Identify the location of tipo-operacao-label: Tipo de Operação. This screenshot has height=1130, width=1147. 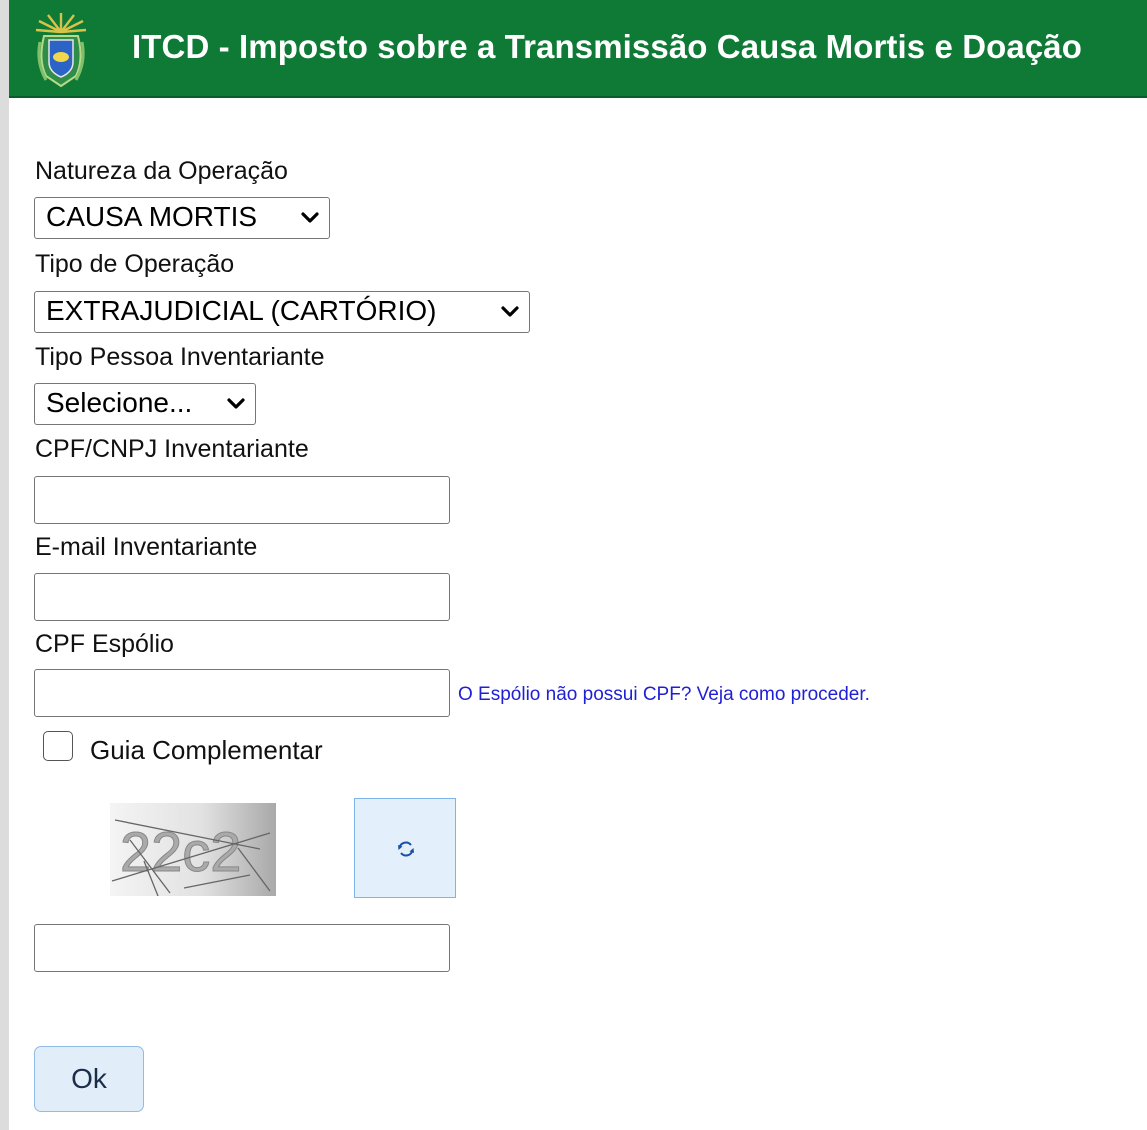
(135, 264).